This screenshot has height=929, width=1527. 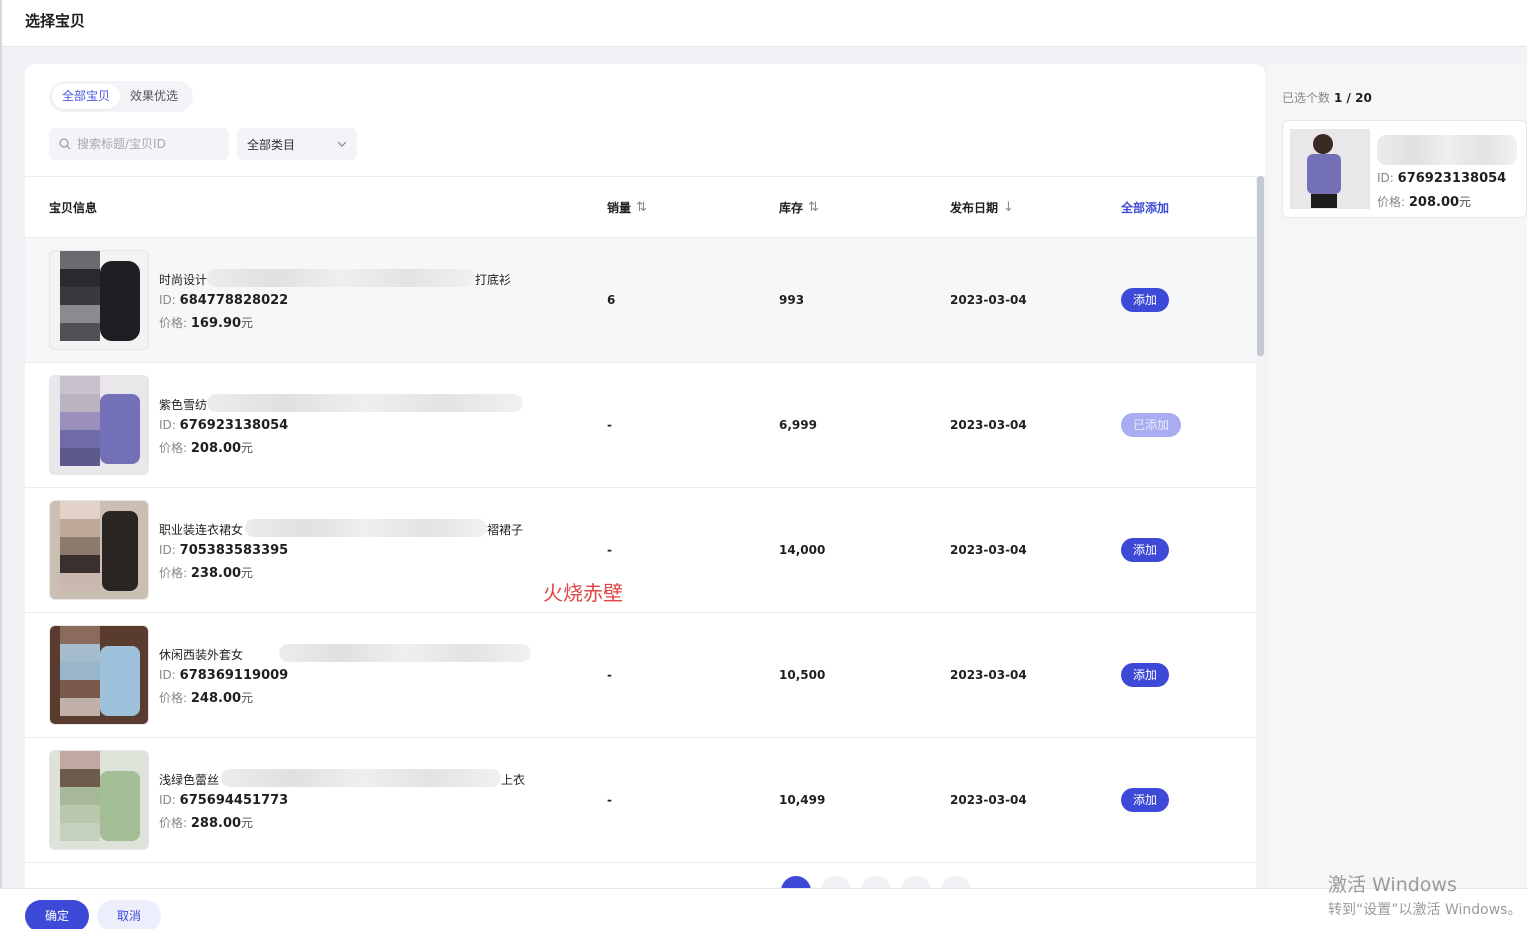 I want to click on add-all-button: 全部添加, so click(x=1145, y=207).